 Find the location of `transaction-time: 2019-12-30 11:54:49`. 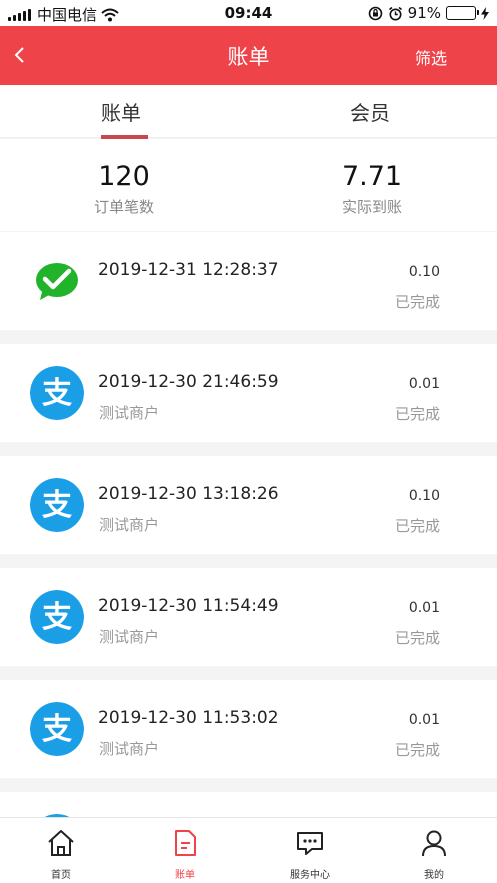

transaction-time: 2019-12-30 11:54:49 is located at coordinates (188, 606).